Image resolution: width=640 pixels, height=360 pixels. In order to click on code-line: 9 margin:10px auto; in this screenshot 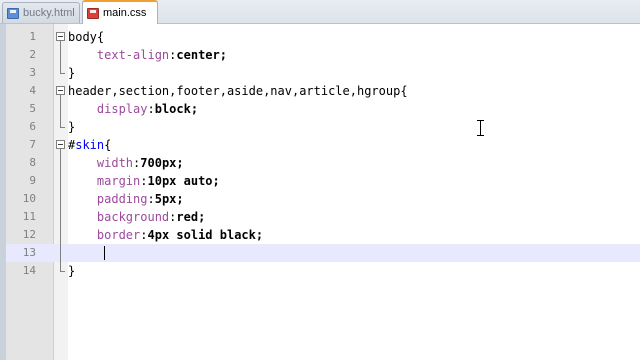, I will do `click(323, 181)`.